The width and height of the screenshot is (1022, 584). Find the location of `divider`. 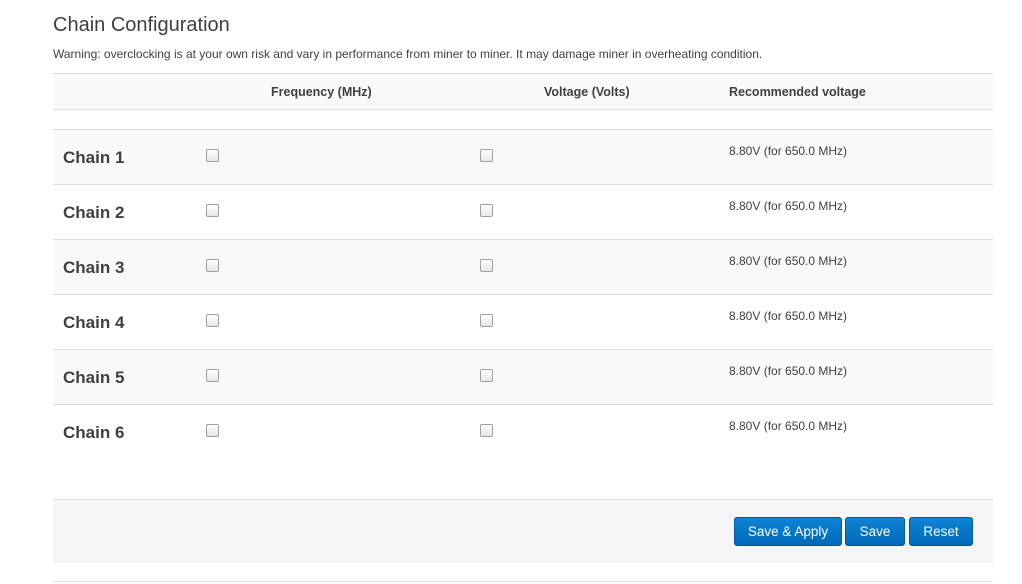

divider is located at coordinates (523, 581).